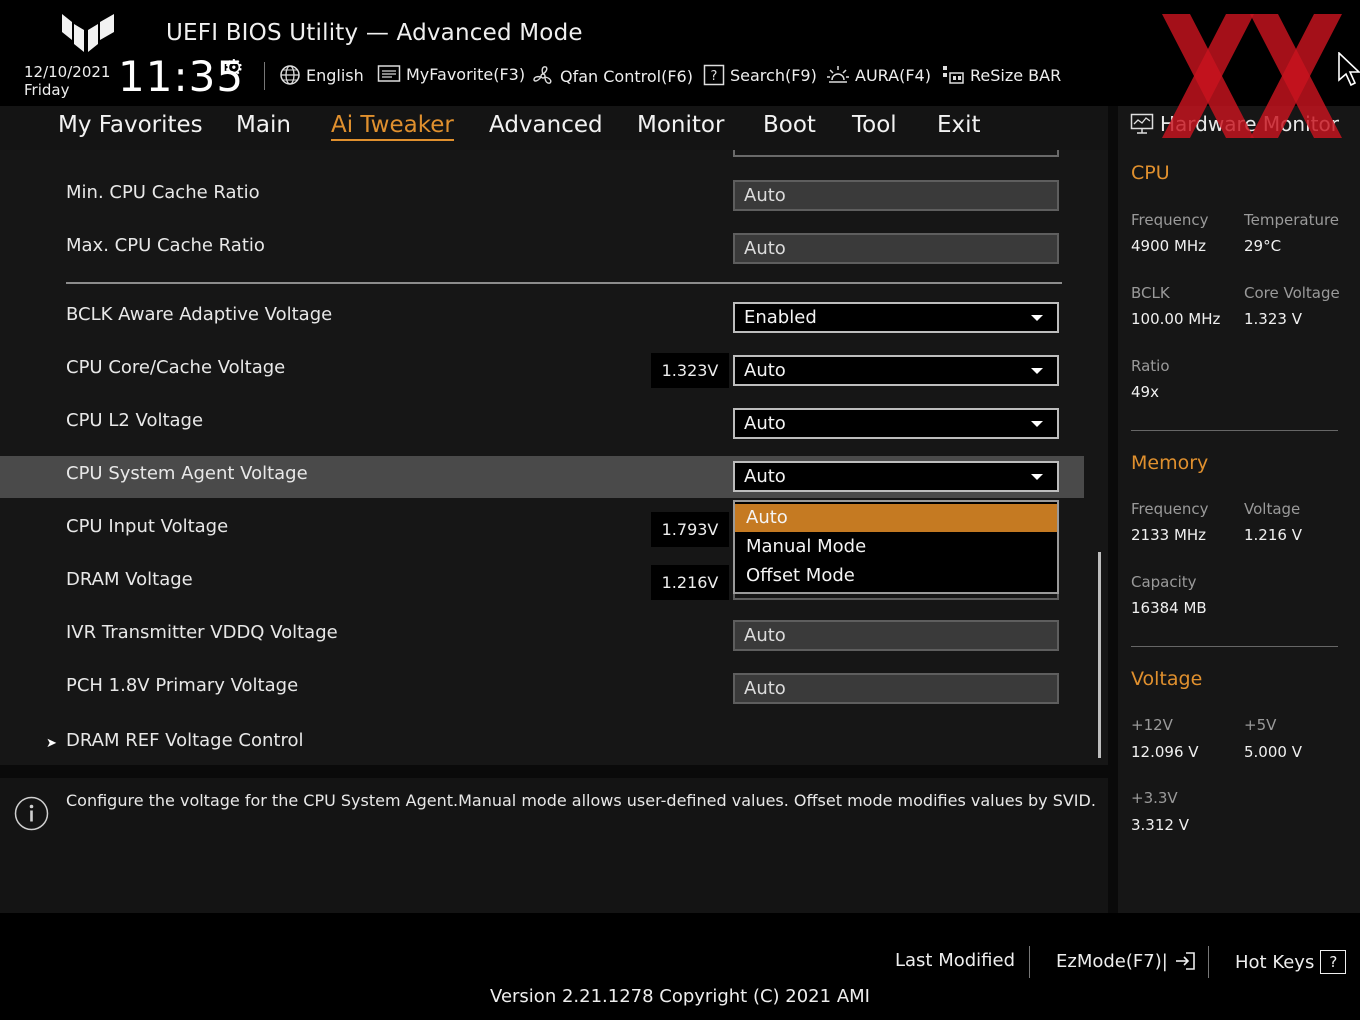 This screenshot has height=1020, width=1360. What do you see at coordinates (67, 72) in the screenshot?
I see `date-text: 12/10/2021` at bounding box center [67, 72].